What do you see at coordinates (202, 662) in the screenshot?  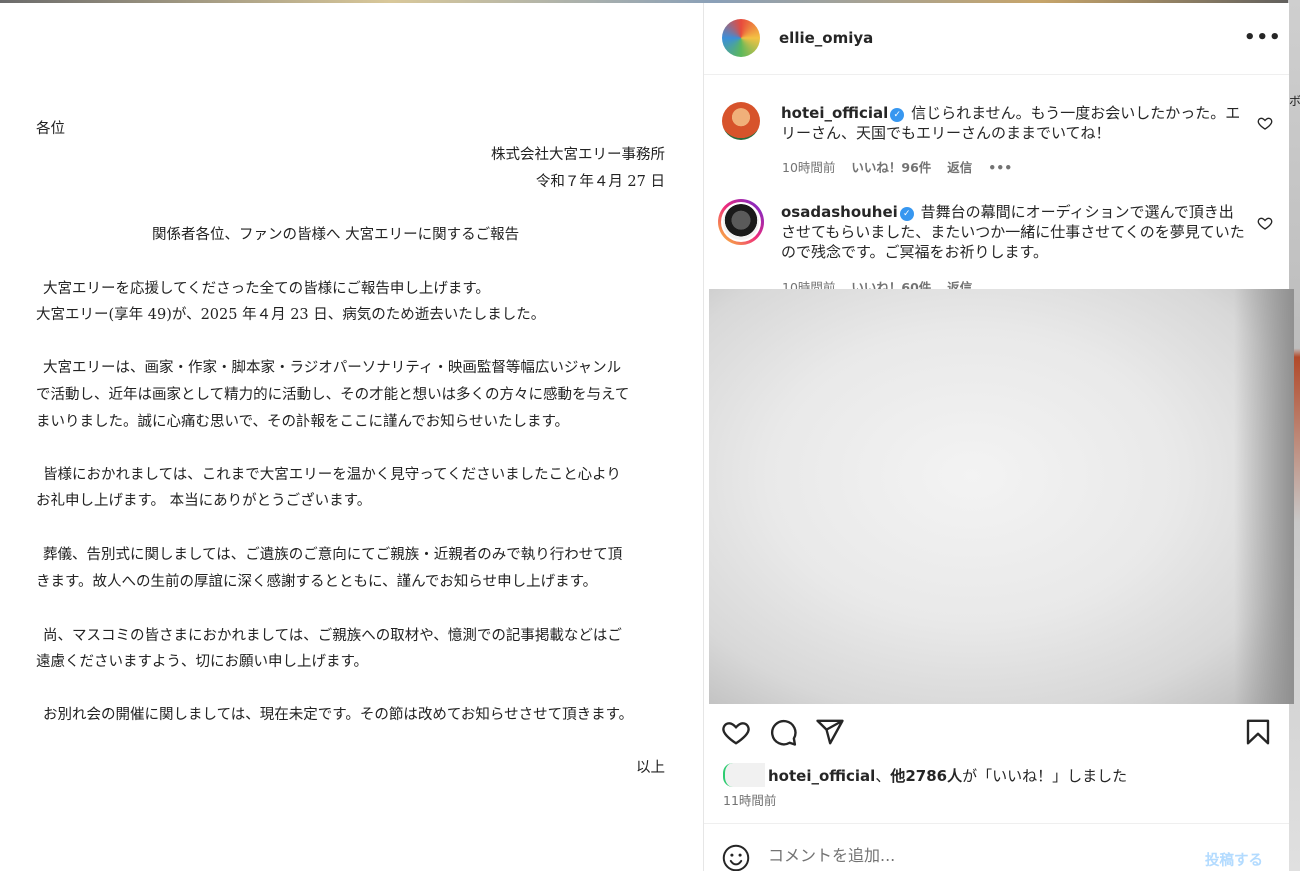 I see `letter-line: 遠慮くださいますよう、切にお願い申し上げます。` at bounding box center [202, 662].